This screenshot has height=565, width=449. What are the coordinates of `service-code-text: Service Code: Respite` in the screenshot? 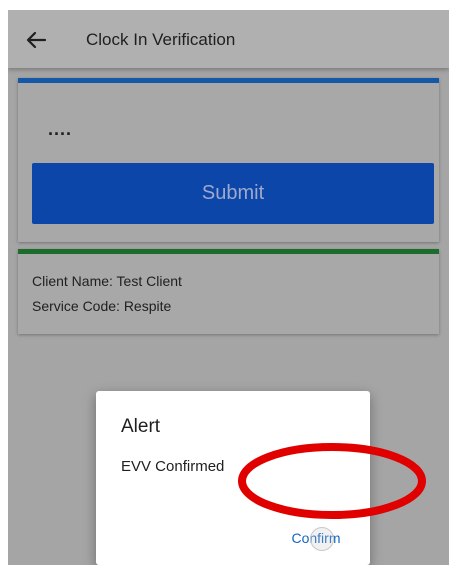 It's located at (102, 306).